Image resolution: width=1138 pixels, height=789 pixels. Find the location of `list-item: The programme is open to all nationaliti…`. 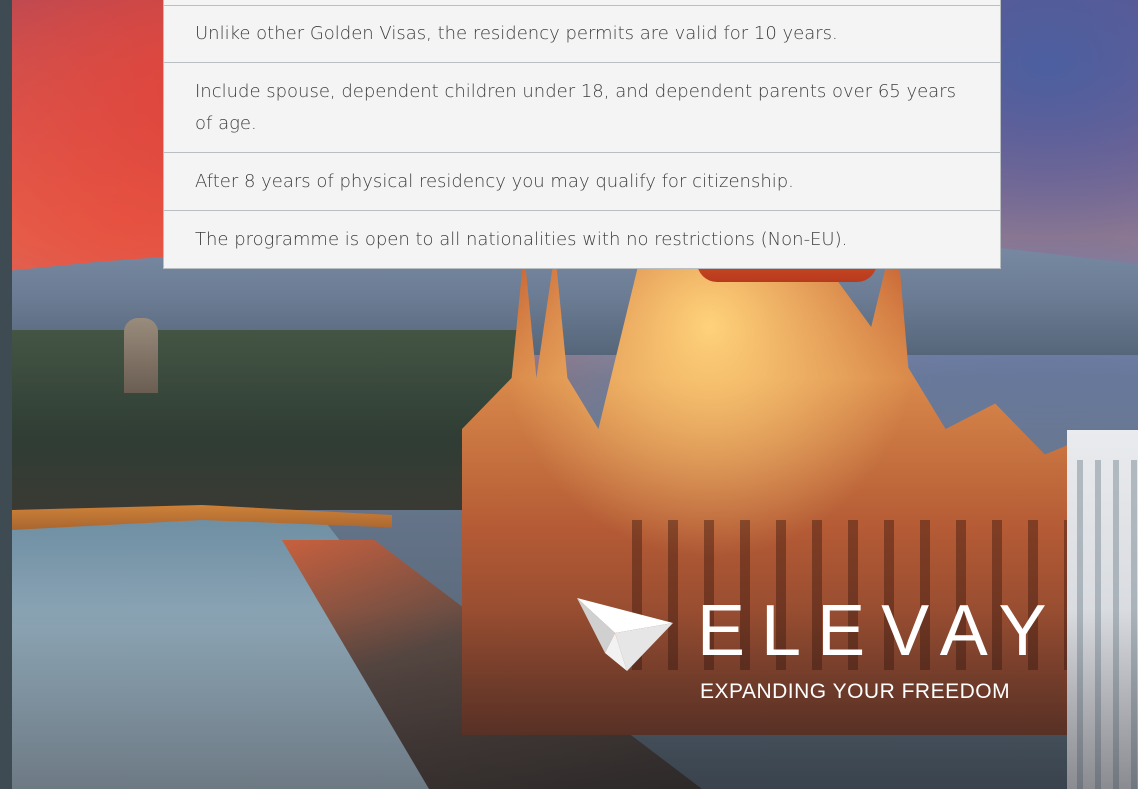

list-item: The programme is open to all nationaliti… is located at coordinates (582, 239).